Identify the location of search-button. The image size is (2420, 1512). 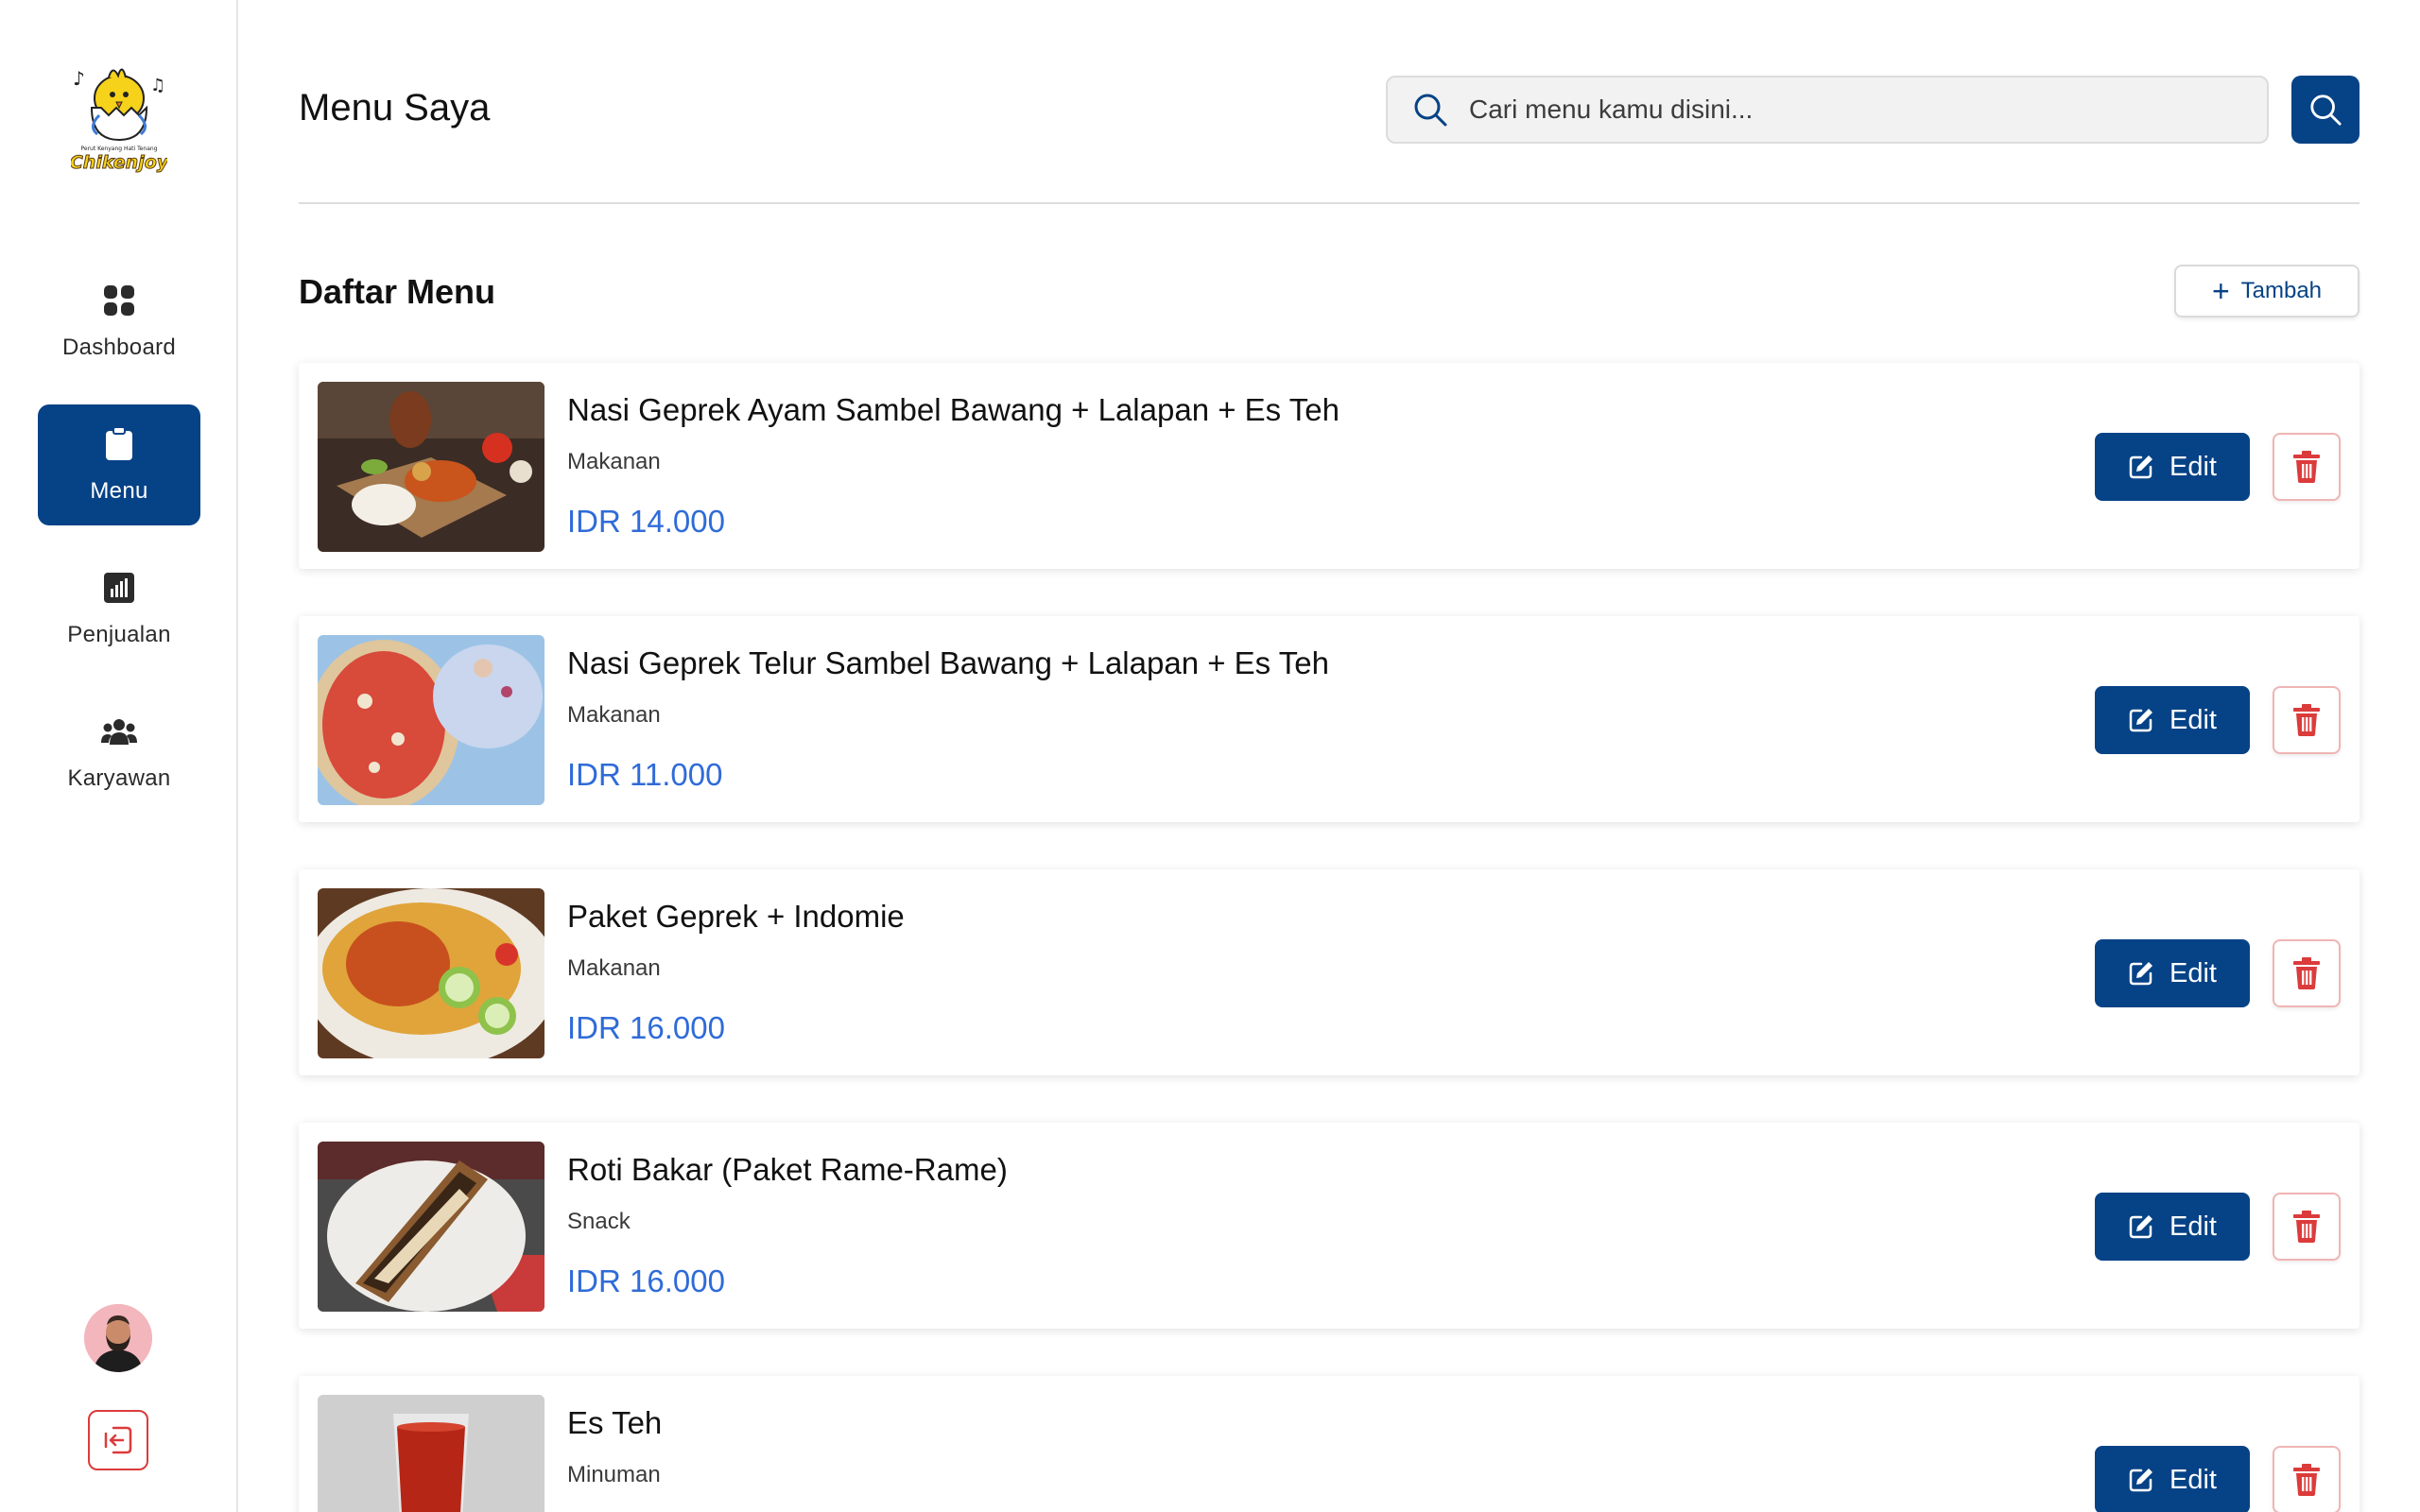
(2325, 110).